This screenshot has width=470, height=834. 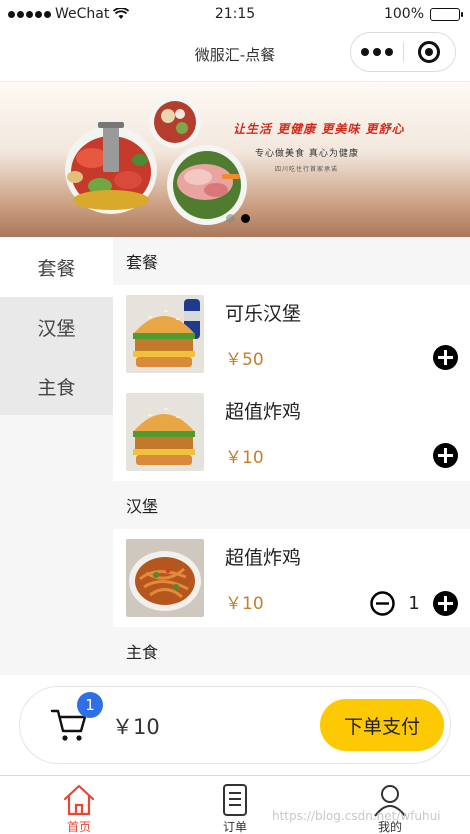 I want to click on tab-label: 订单, so click(x=234, y=827).